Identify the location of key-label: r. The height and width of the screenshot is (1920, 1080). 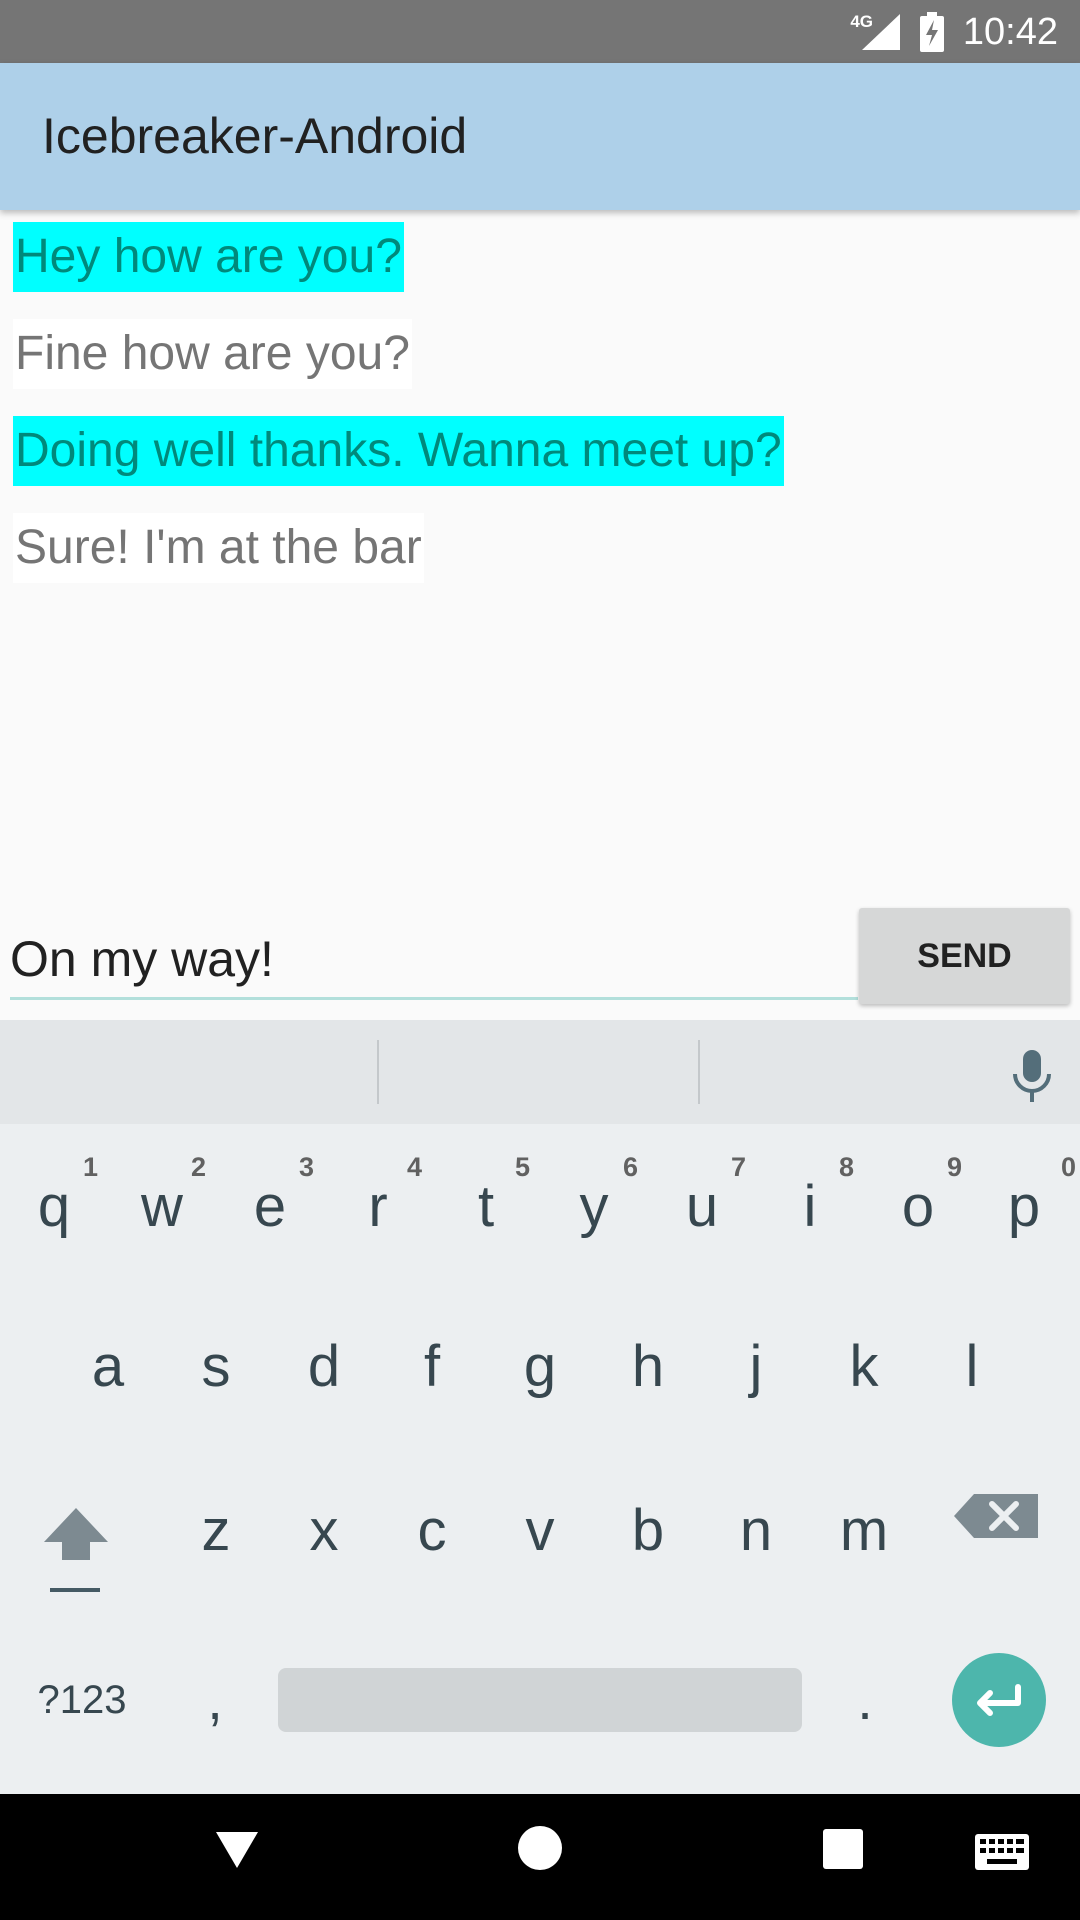
(378, 1206).